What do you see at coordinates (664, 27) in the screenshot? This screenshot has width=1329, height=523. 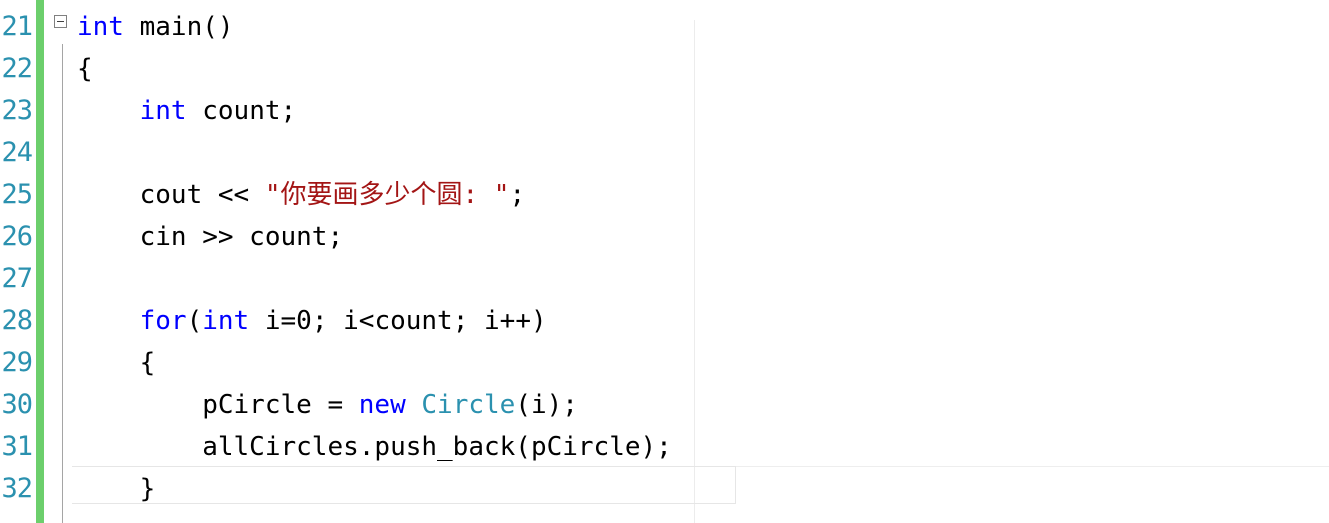 I see `code-line: 21 int main()` at bounding box center [664, 27].